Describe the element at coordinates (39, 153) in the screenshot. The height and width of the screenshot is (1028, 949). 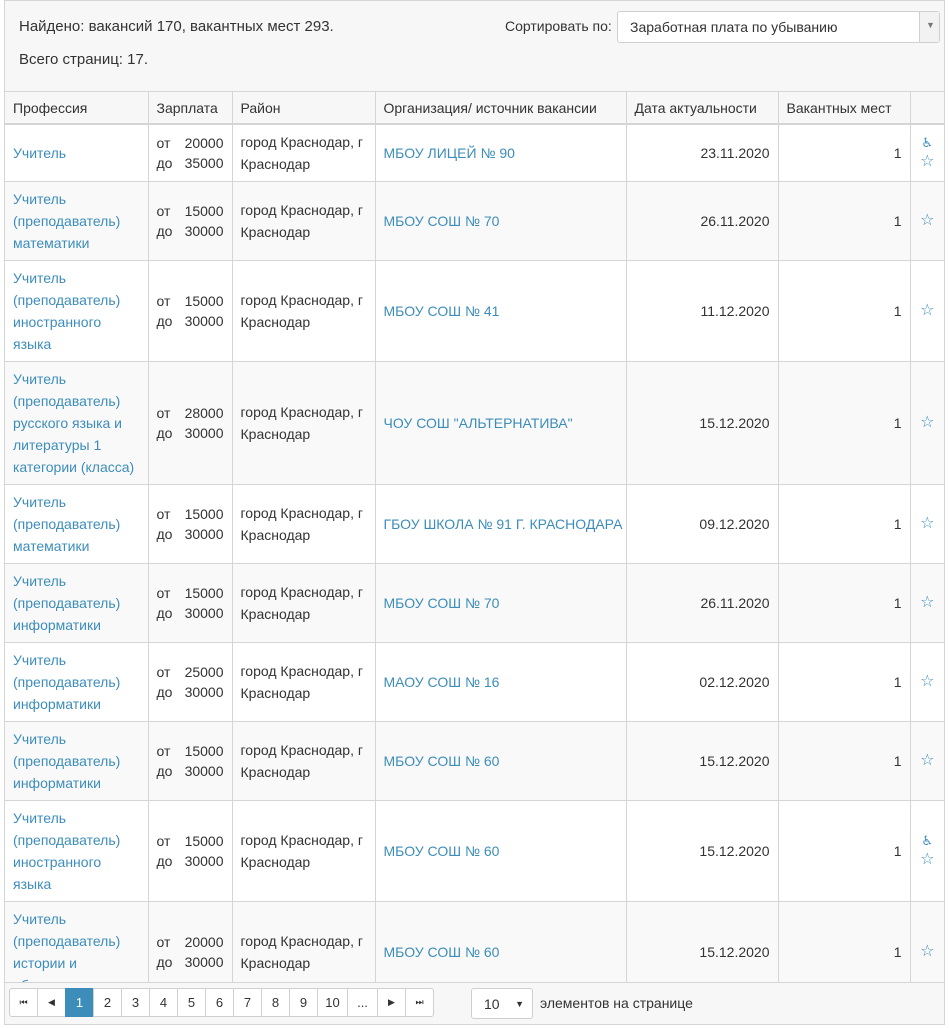
I see `profession-link: Учитель` at that location.